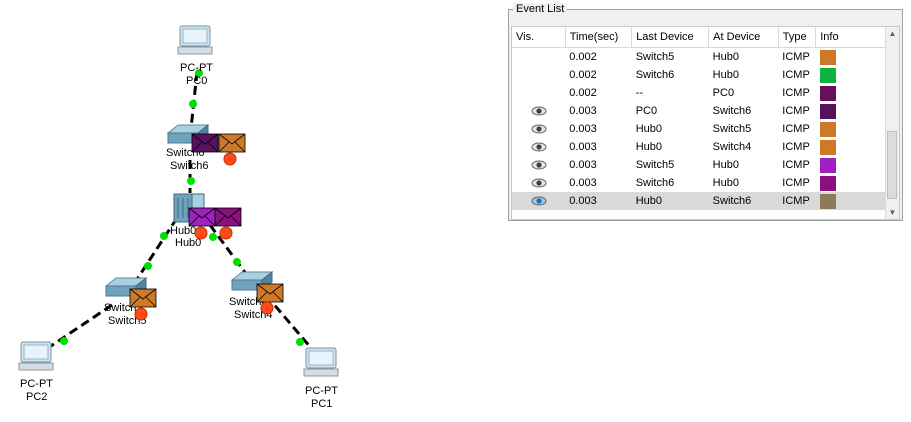 The image size is (911, 422). Describe the element at coordinates (321, 378) in the screenshot. I see `device-pc1: PC-PT PC1` at that location.